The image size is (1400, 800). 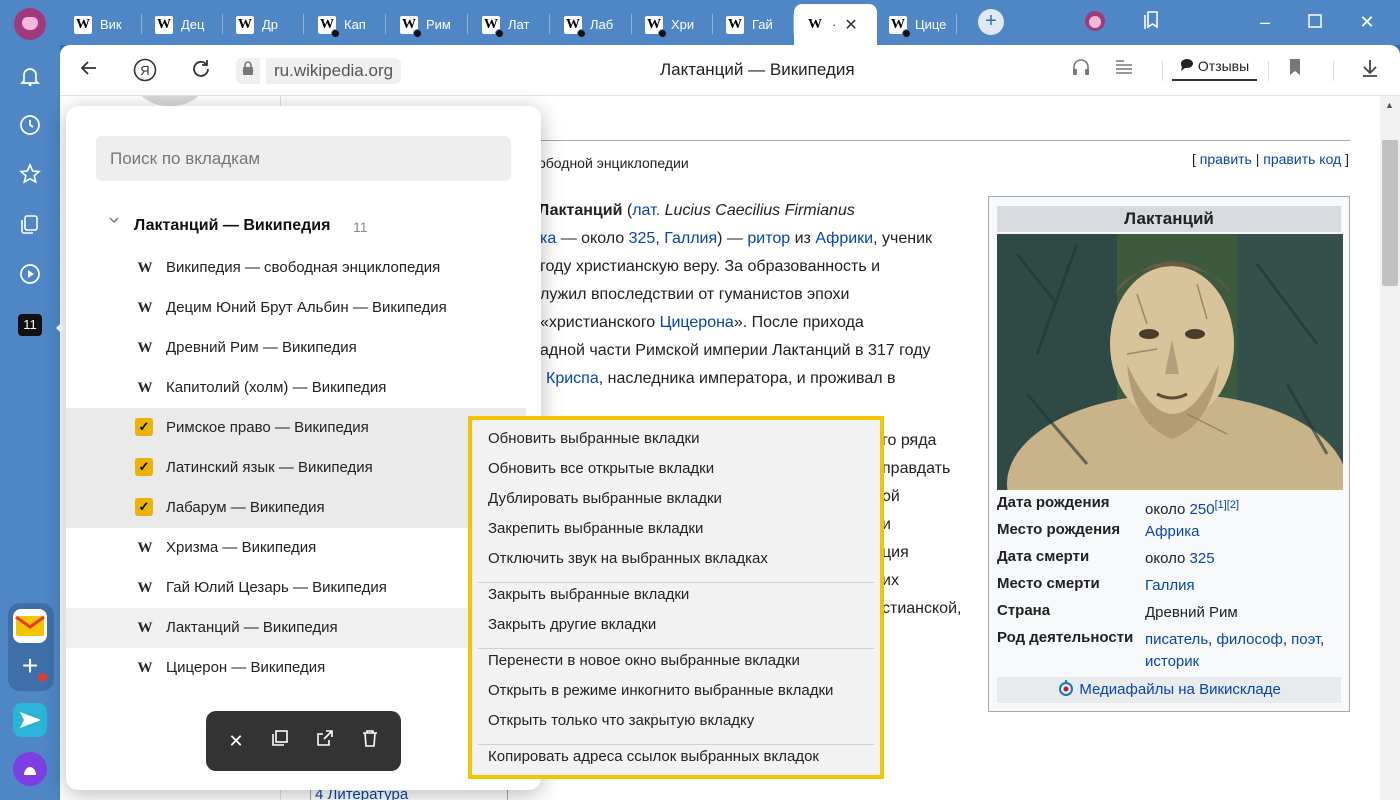 What do you see at coordinates (1172, 661) in the screenshot?
I see `article-link: историк` at bounding box center [1172, 661].